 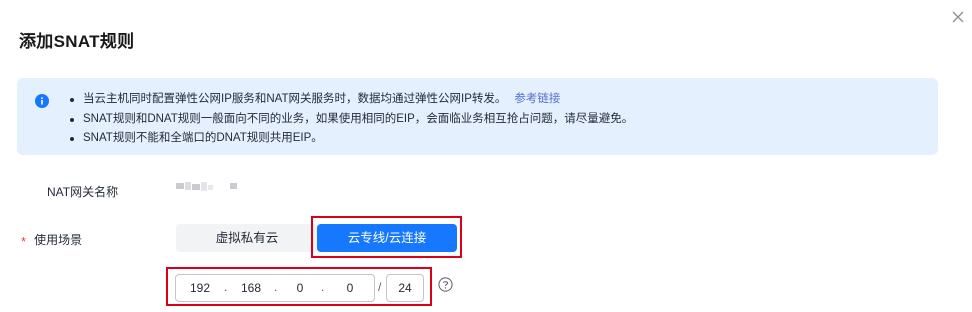 What do you see at coordinates (958, 17) in the screenshot?
I see `close-icon` at bounding box center [958, 17].